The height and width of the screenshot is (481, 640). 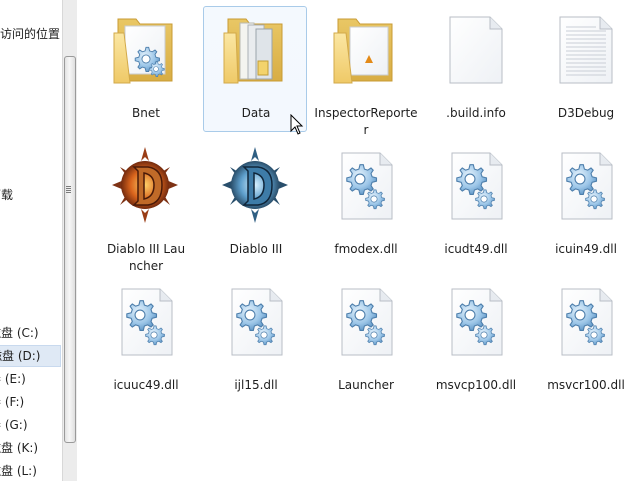 I want to click on file-item: fmodex.dll, so click(x=365, y=205).